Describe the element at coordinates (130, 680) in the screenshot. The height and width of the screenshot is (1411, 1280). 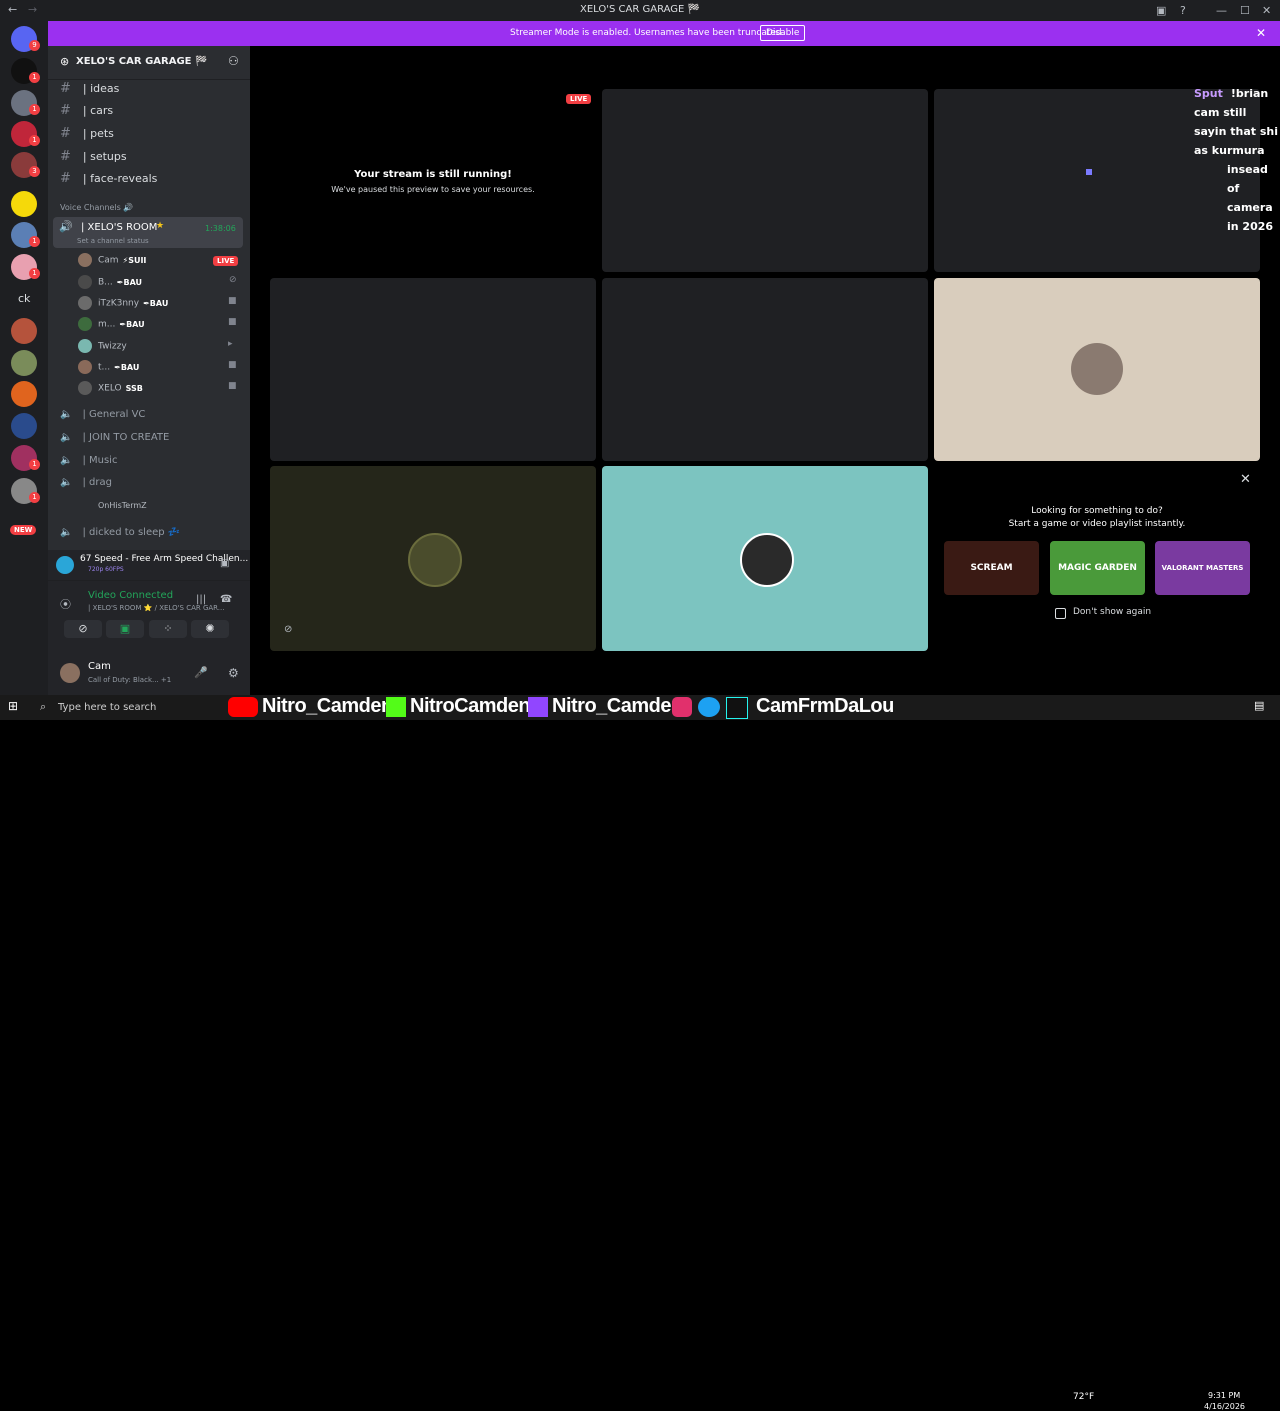
I see `user-status: Call of Duty: Black... +1` at that location.